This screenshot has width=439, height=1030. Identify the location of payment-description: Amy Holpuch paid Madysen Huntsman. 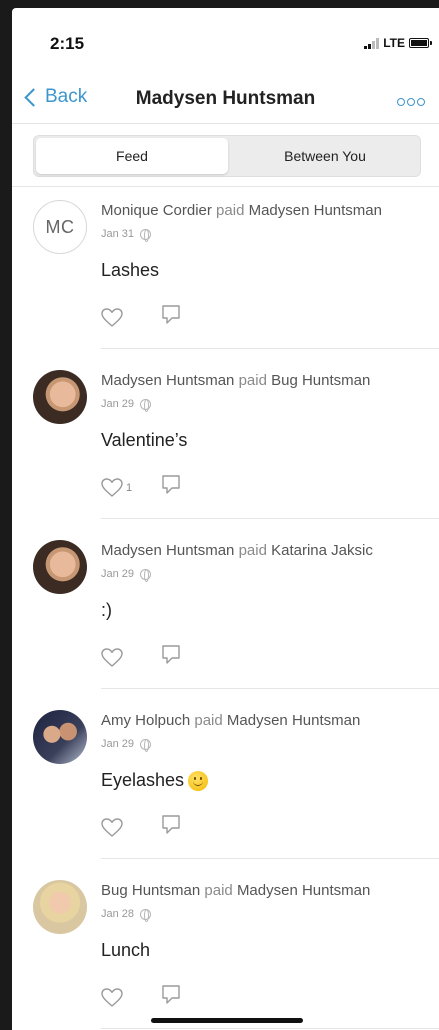
(230, 720).